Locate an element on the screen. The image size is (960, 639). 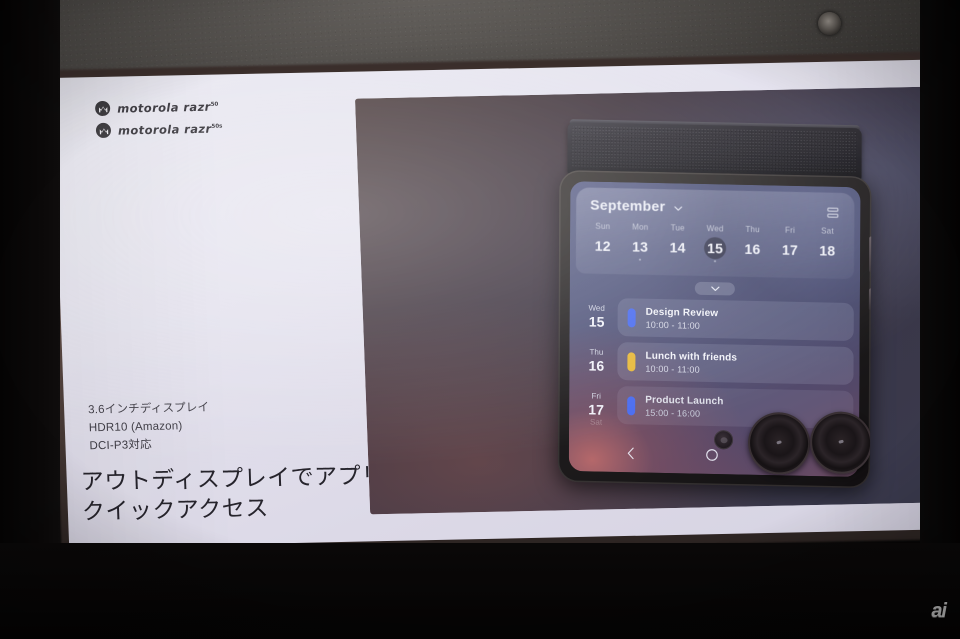
event-date-block: Thu 16 is located at coordinates (596, 360).